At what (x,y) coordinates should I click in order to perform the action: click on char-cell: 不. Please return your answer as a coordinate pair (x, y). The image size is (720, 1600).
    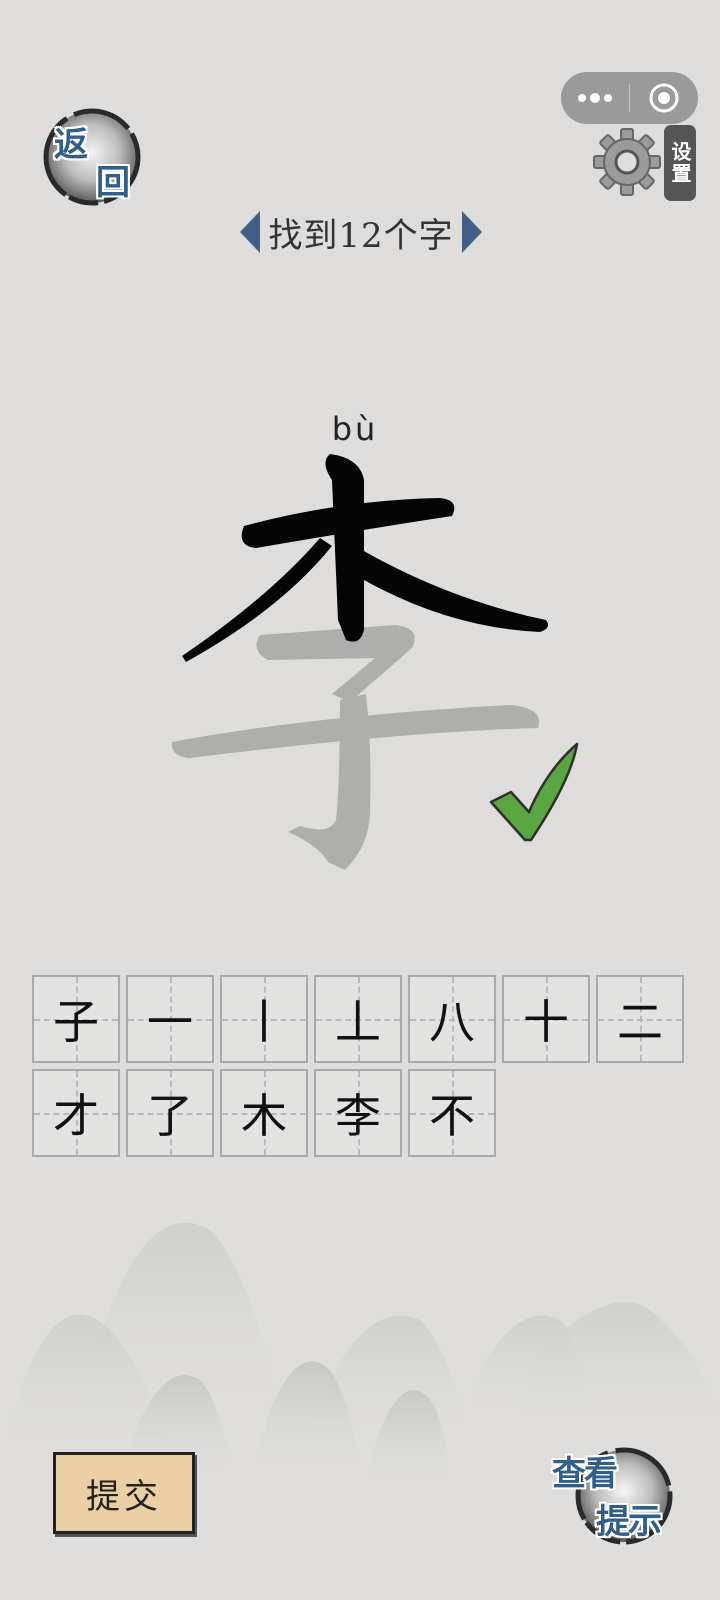
    Looking at the image, I should click on (452, 1113).